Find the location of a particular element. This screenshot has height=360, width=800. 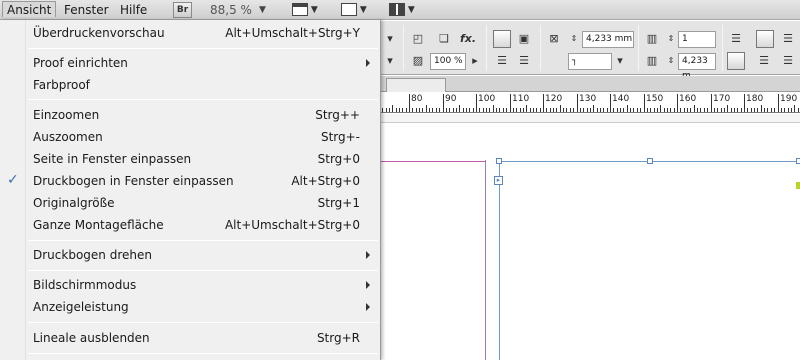

align-center-text-icon: ☰ is located at coordinates (764, 61).